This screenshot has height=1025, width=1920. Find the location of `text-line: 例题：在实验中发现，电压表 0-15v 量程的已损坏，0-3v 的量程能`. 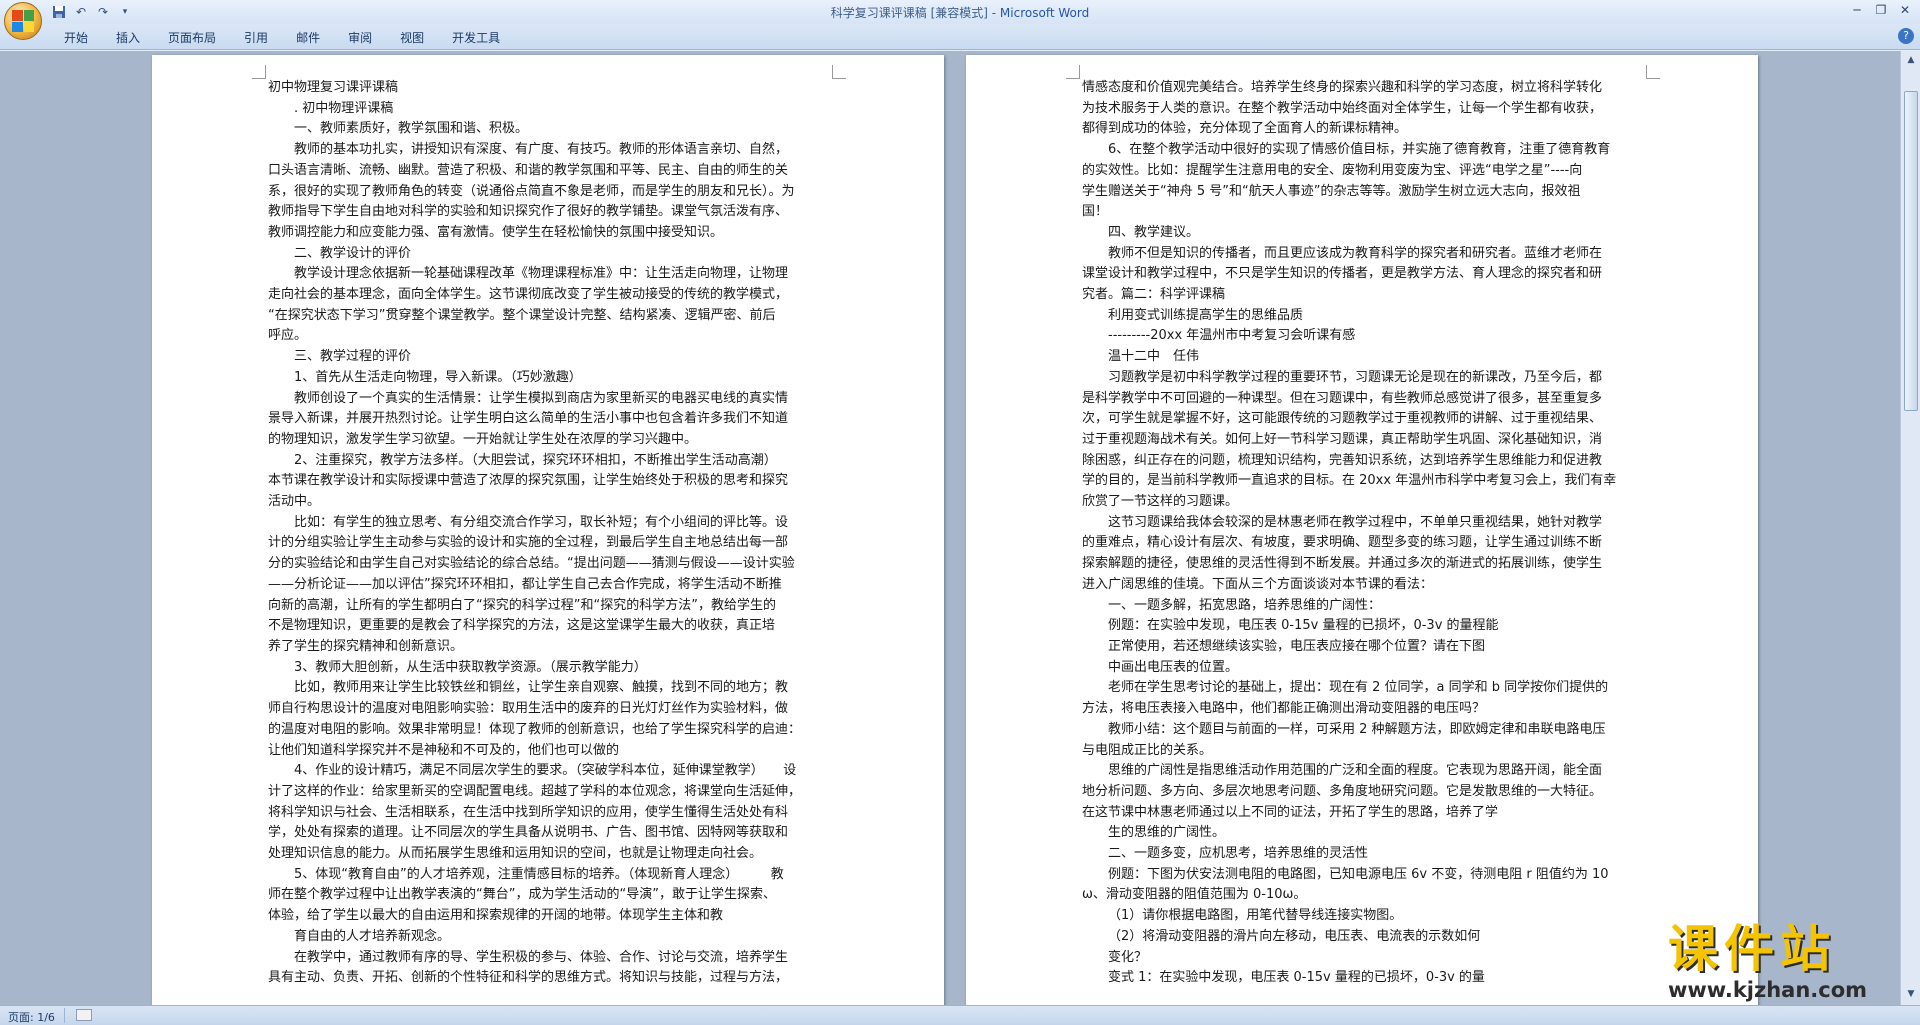

text-line: 例题：在实验中发现，电压表 0-15v 量程的已损坏，0-3v 的量程能 is located at coordinates (1363, 626).